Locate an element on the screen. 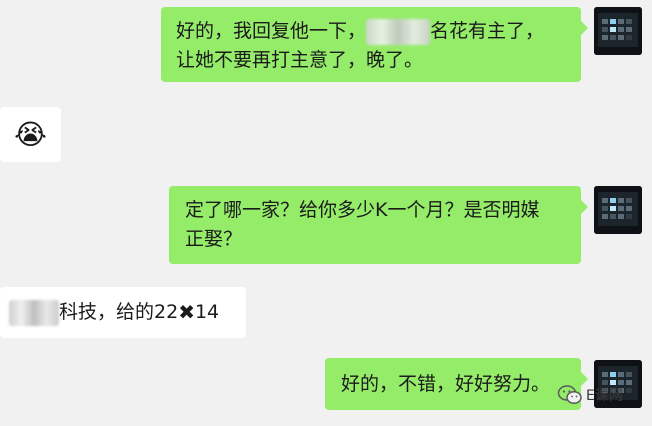  message-bubble-outgoing: 定了哪一家？给你多少K一个月？是否明媒 正娶？ is located at coordinates (378, 225).